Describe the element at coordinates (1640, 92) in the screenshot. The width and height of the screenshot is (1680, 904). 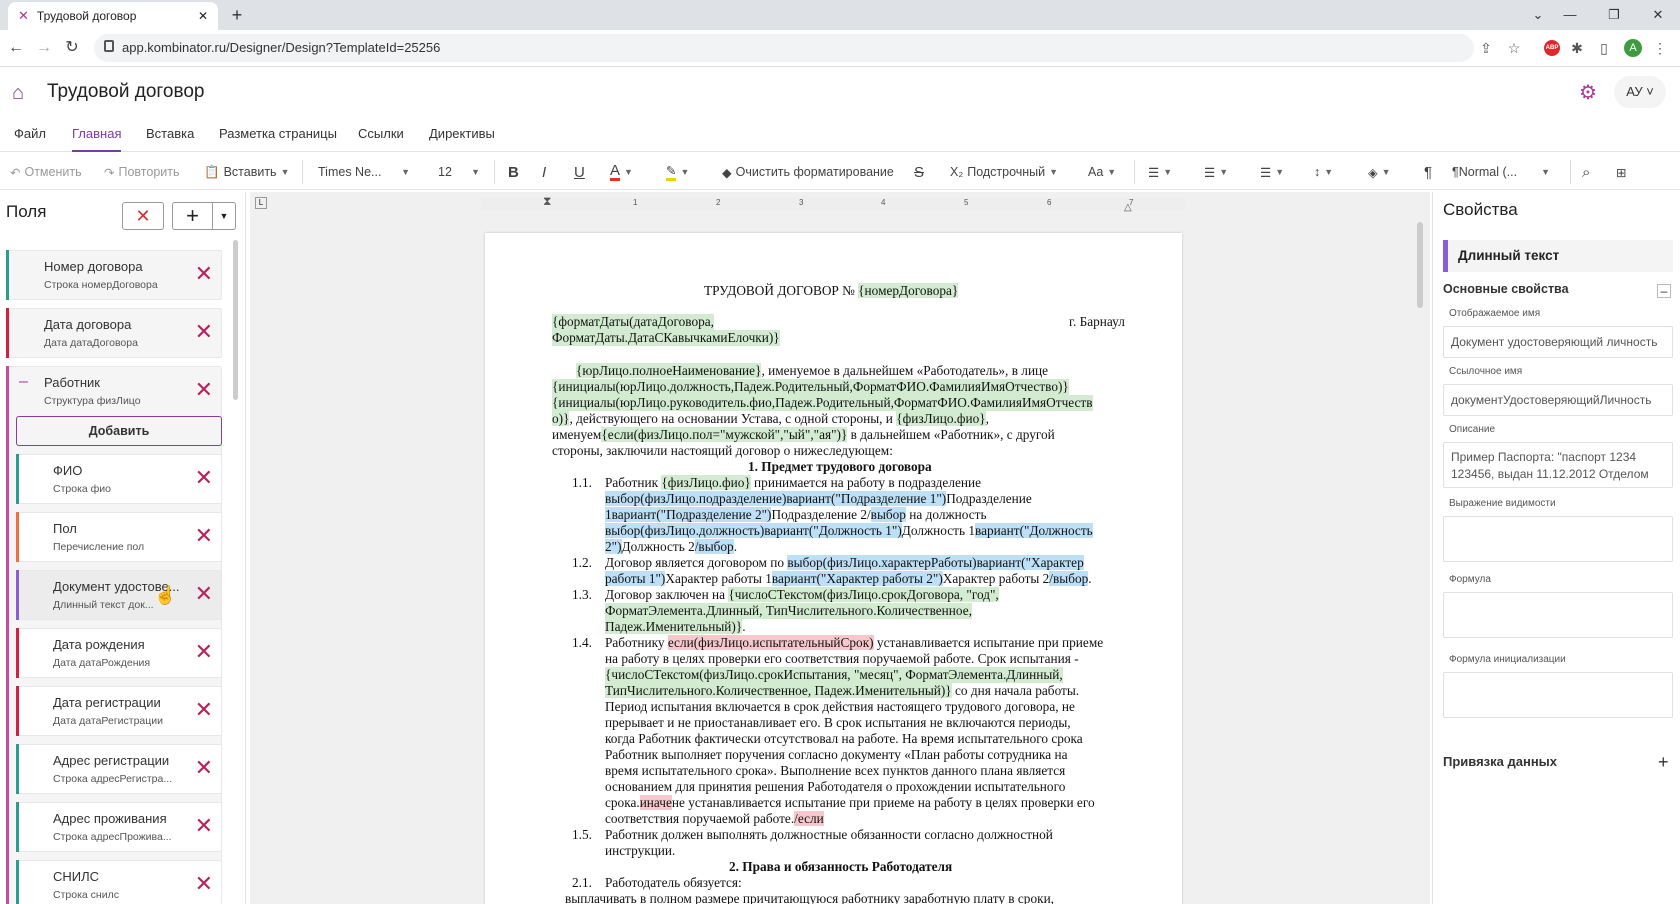
I see `user-menu-button: АУ ˅` at that location.